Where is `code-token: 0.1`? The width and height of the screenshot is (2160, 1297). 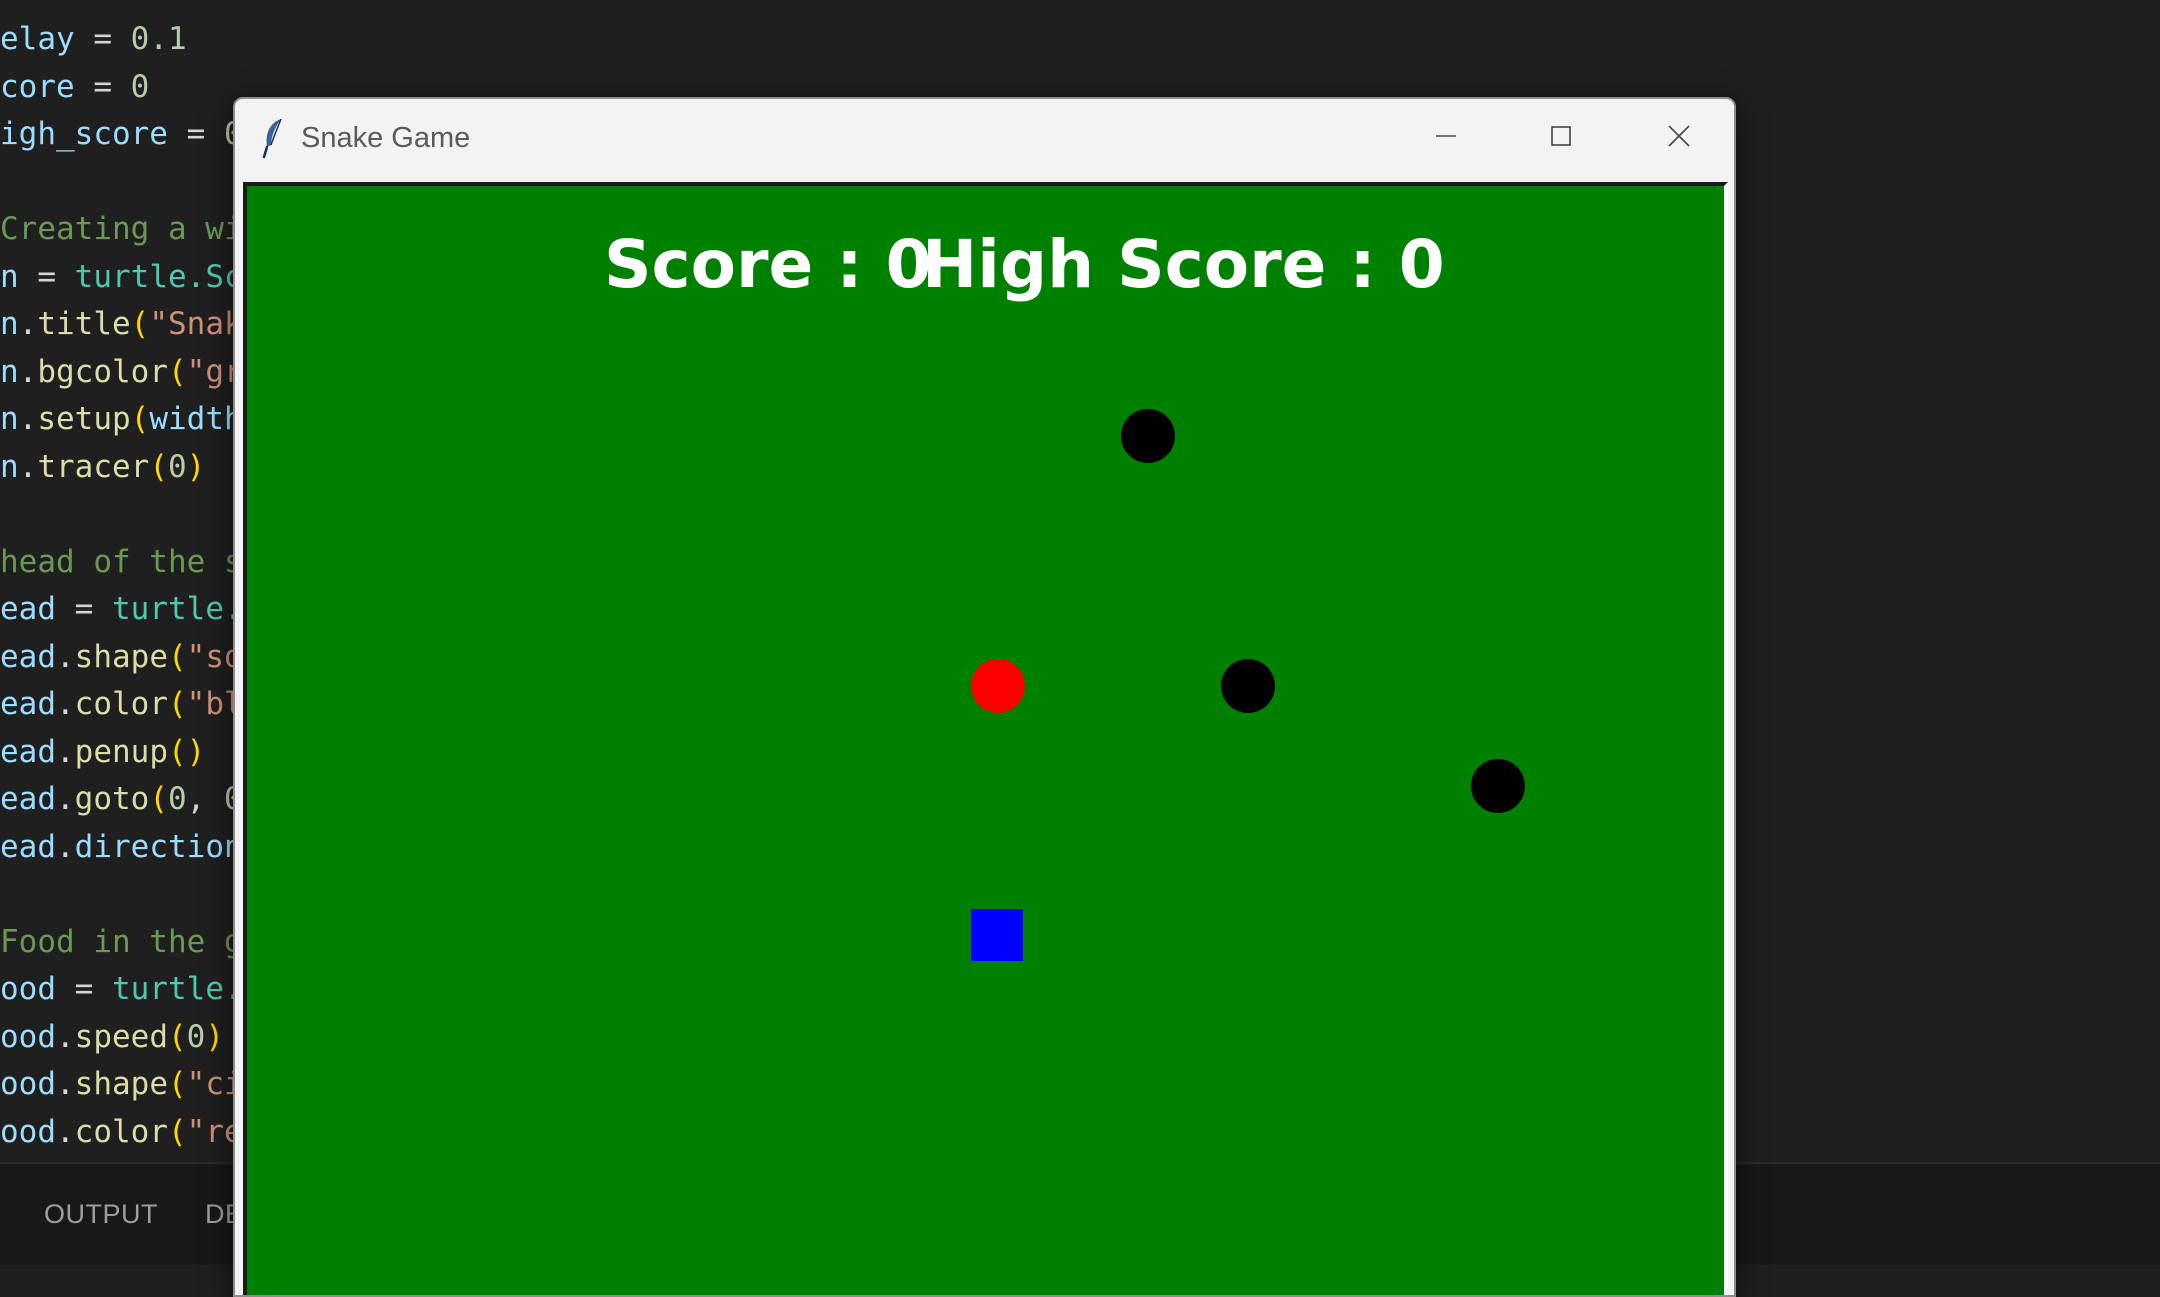 code-token: 0.1 is located at coordinates (158, 39).